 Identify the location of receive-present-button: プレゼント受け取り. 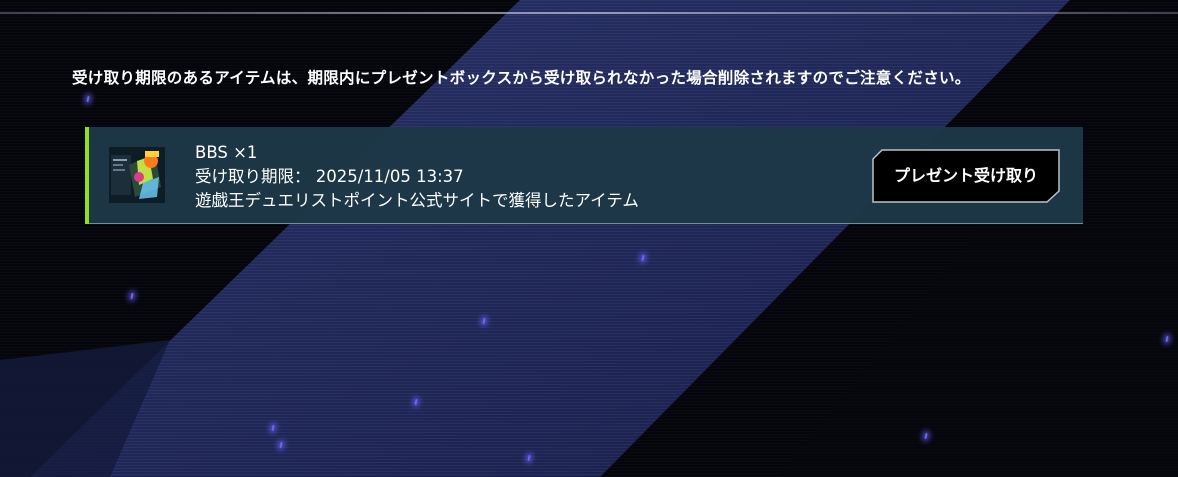
(966, 176).